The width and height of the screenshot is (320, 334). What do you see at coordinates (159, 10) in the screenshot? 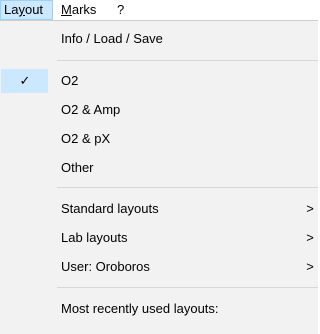
I see `menu-bar: Layout Marks ?` at bounding box center [159, 10].